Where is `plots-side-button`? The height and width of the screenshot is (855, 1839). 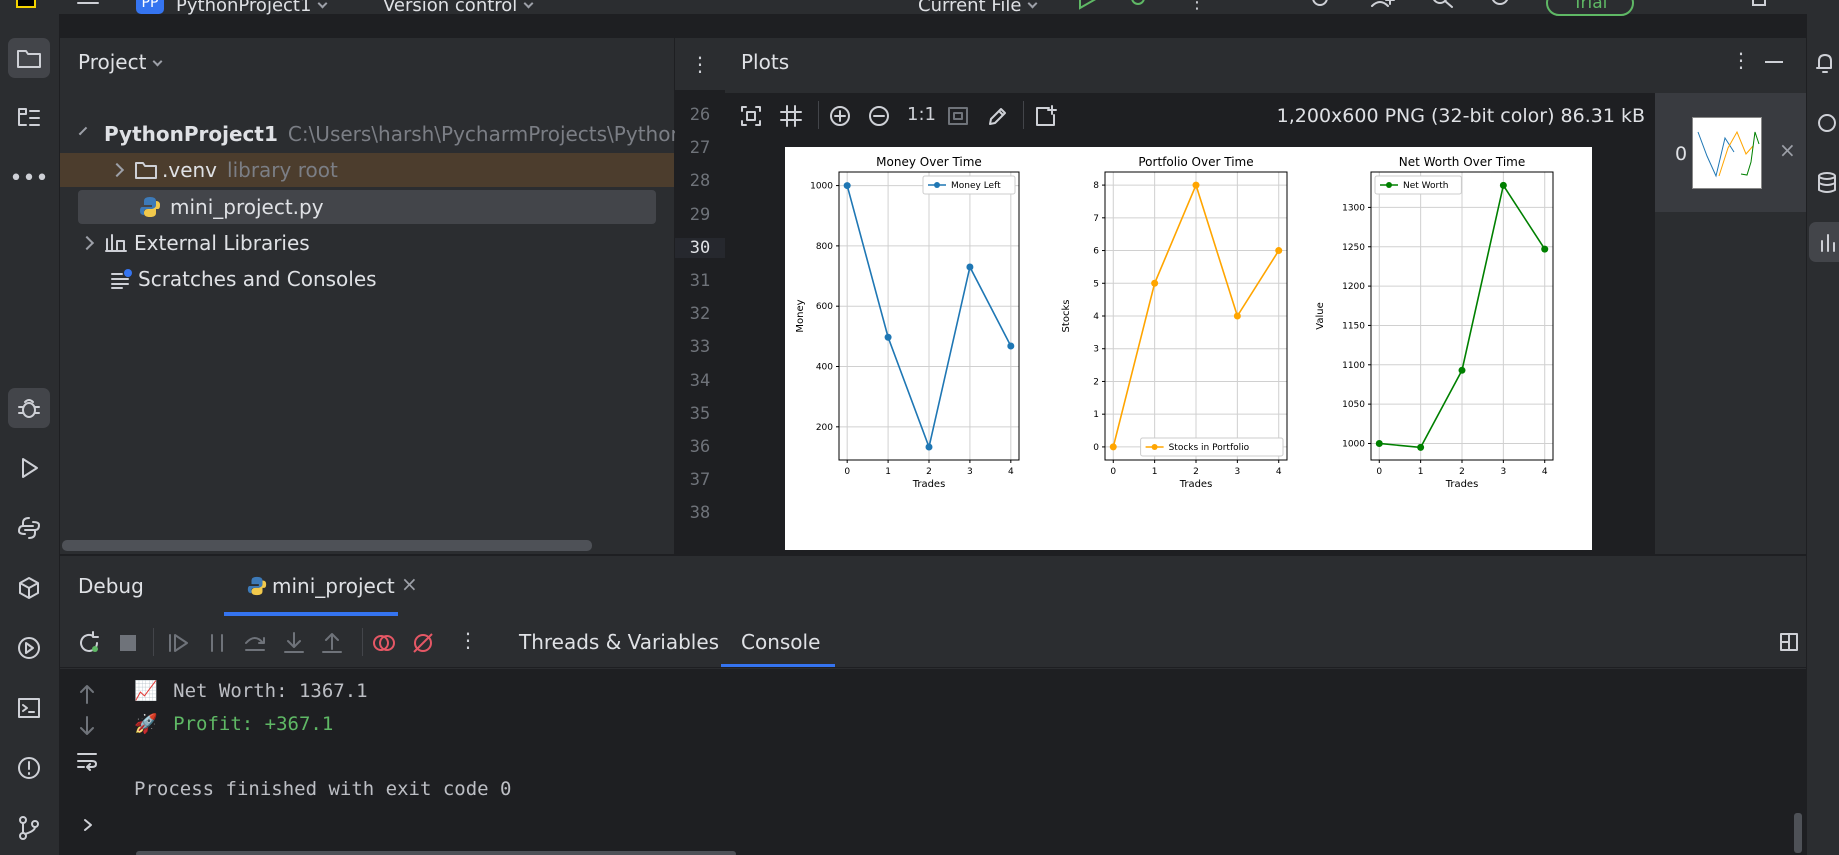 plots-side-button is located at coordinates (1824, 242).